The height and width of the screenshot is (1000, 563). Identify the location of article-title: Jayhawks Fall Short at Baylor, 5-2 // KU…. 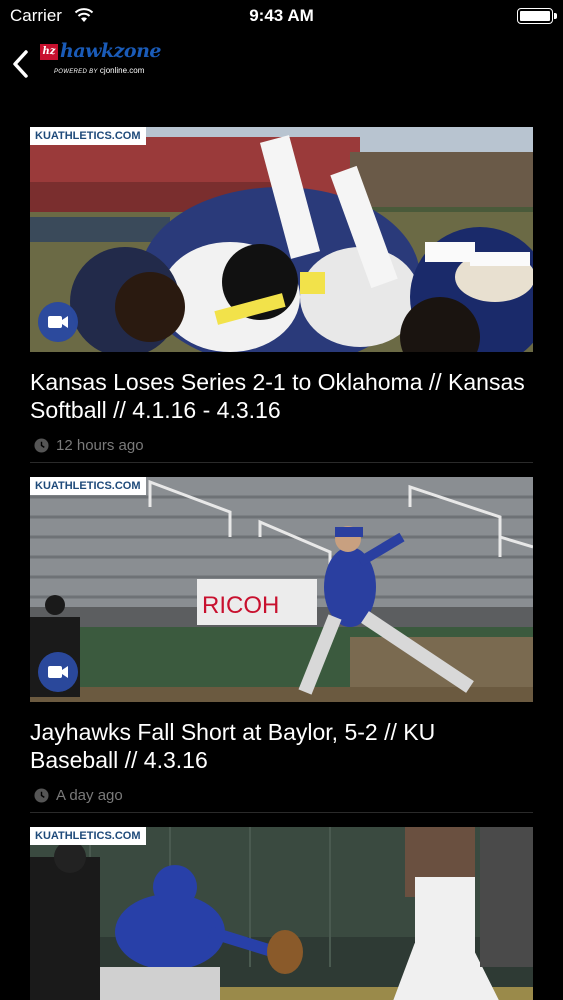
(281, 746).